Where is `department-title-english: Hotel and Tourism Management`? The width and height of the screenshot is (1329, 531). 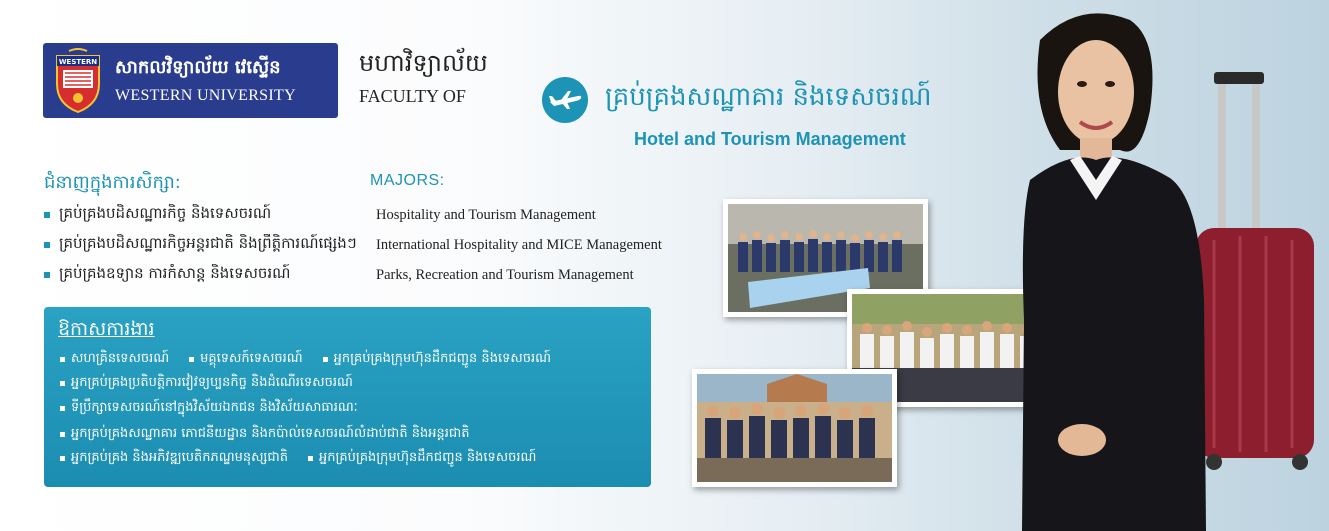 department-title-english: Hotel and Tourism Management is located at coordinates (770, 139).